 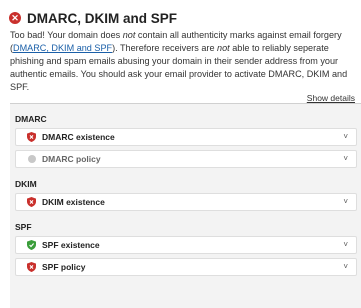 What do you see at coordinates (186, 137) in the screenshot?
I see `check-row-dmarc-existence: DMARC existence ˅` at bounding box center [186, 137].